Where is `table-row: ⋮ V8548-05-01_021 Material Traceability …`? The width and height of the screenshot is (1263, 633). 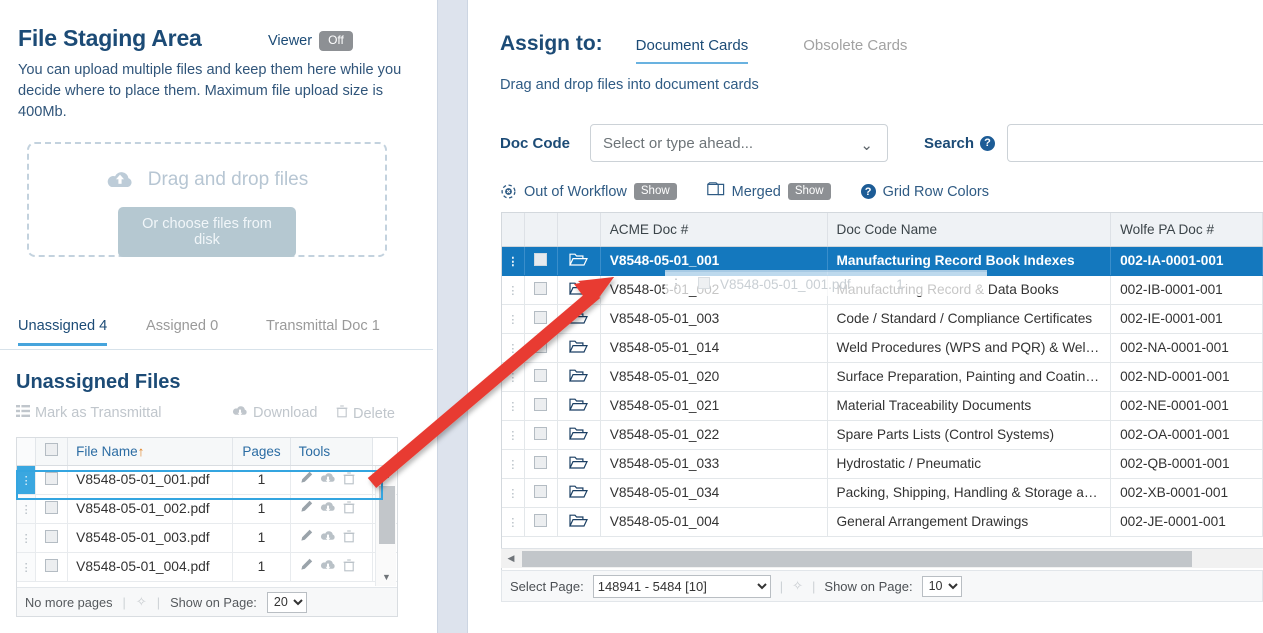 table-row: ⋮ V8548-05-01_021 Material Traceability … is located at coordinates (882, 406).